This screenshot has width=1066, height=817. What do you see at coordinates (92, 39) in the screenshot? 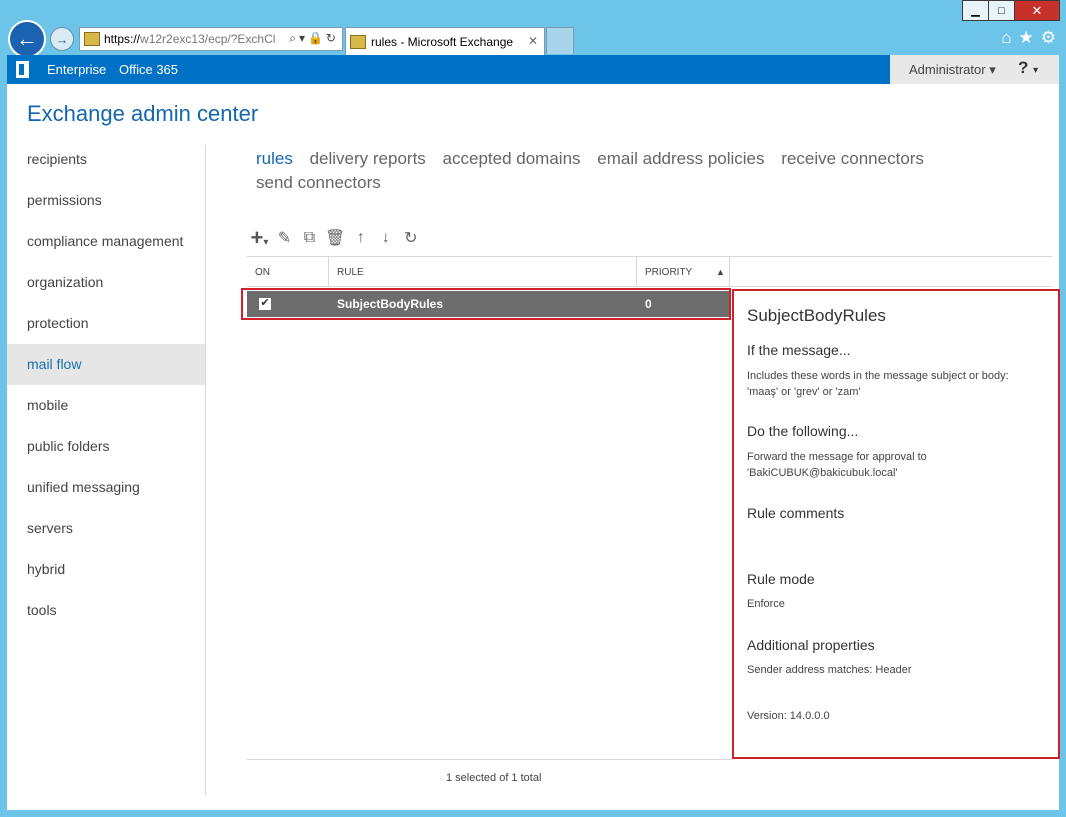
I see `page-favicon-icon` at bounding box center [92, 39].